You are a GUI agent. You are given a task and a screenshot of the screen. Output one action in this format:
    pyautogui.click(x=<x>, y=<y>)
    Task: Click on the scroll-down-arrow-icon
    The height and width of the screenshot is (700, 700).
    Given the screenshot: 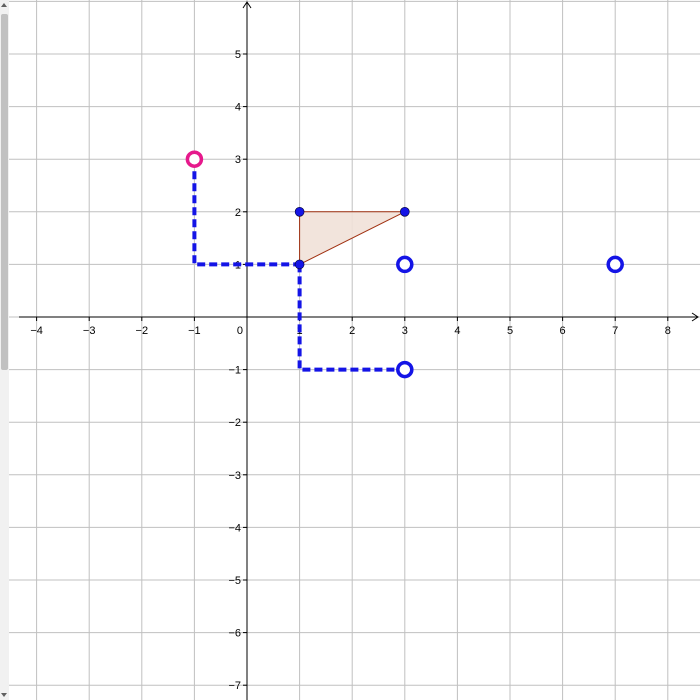 What is the action you would take?
    pyautogui.click(x=4, y=695)
    